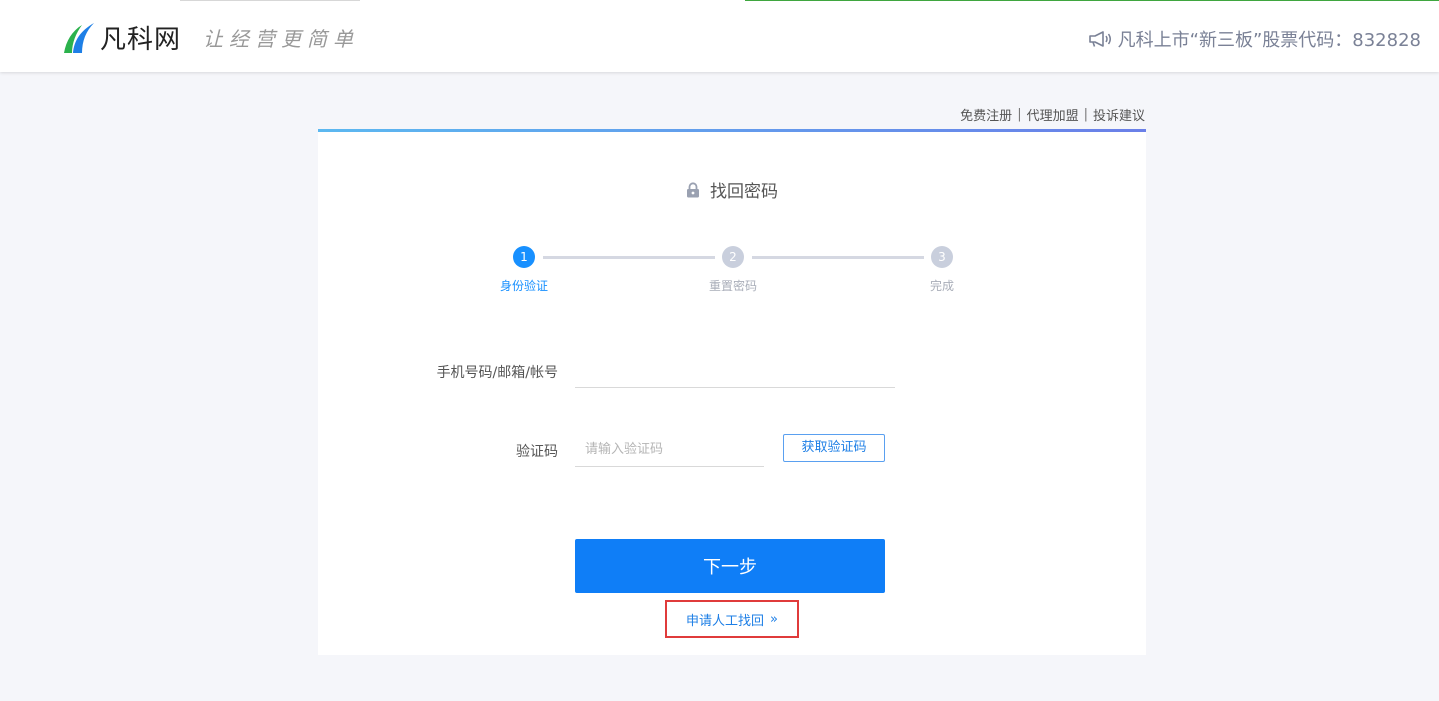  I want to click on step-label: 身份验证, so click(523, 286).